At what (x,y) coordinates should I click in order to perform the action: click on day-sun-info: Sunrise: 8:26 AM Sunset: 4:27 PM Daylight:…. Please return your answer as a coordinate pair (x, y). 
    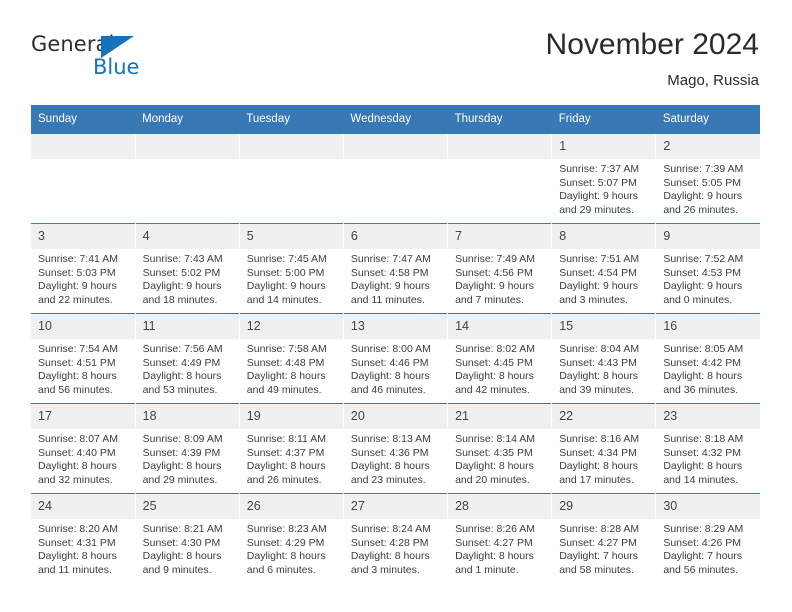
    Looking at the image, I should click on (499, 548).